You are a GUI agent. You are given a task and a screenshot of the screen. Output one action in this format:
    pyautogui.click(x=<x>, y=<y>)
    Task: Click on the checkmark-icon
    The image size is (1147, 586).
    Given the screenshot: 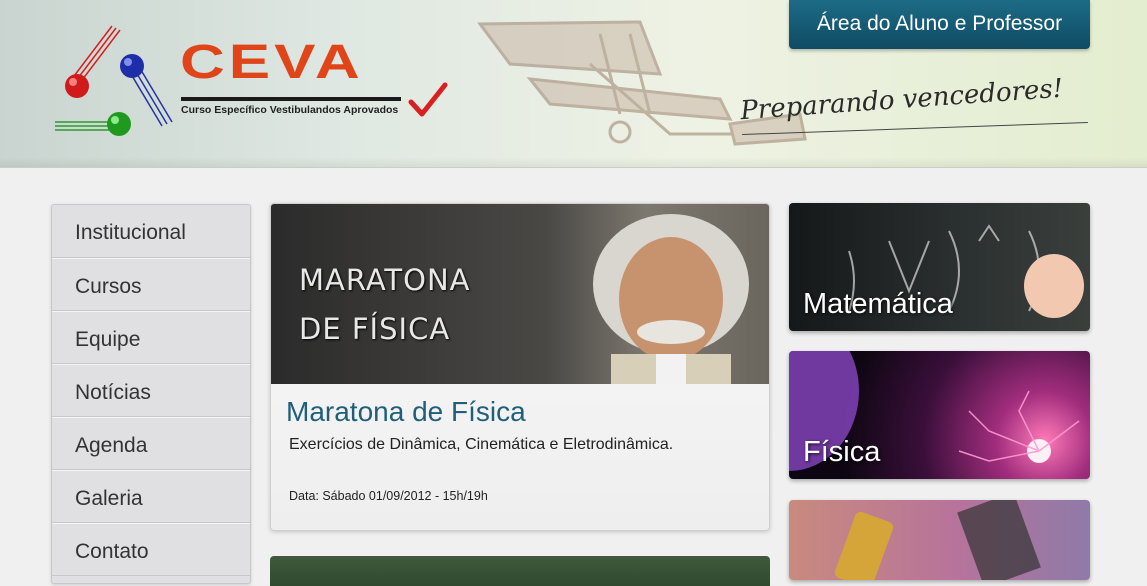 What is the action you would take?
    pyautogui.click(x=428, y=99)
    